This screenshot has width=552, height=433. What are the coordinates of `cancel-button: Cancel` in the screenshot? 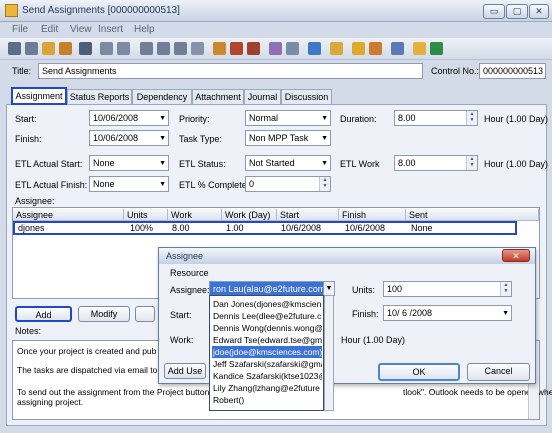 It's located at (498, 372).